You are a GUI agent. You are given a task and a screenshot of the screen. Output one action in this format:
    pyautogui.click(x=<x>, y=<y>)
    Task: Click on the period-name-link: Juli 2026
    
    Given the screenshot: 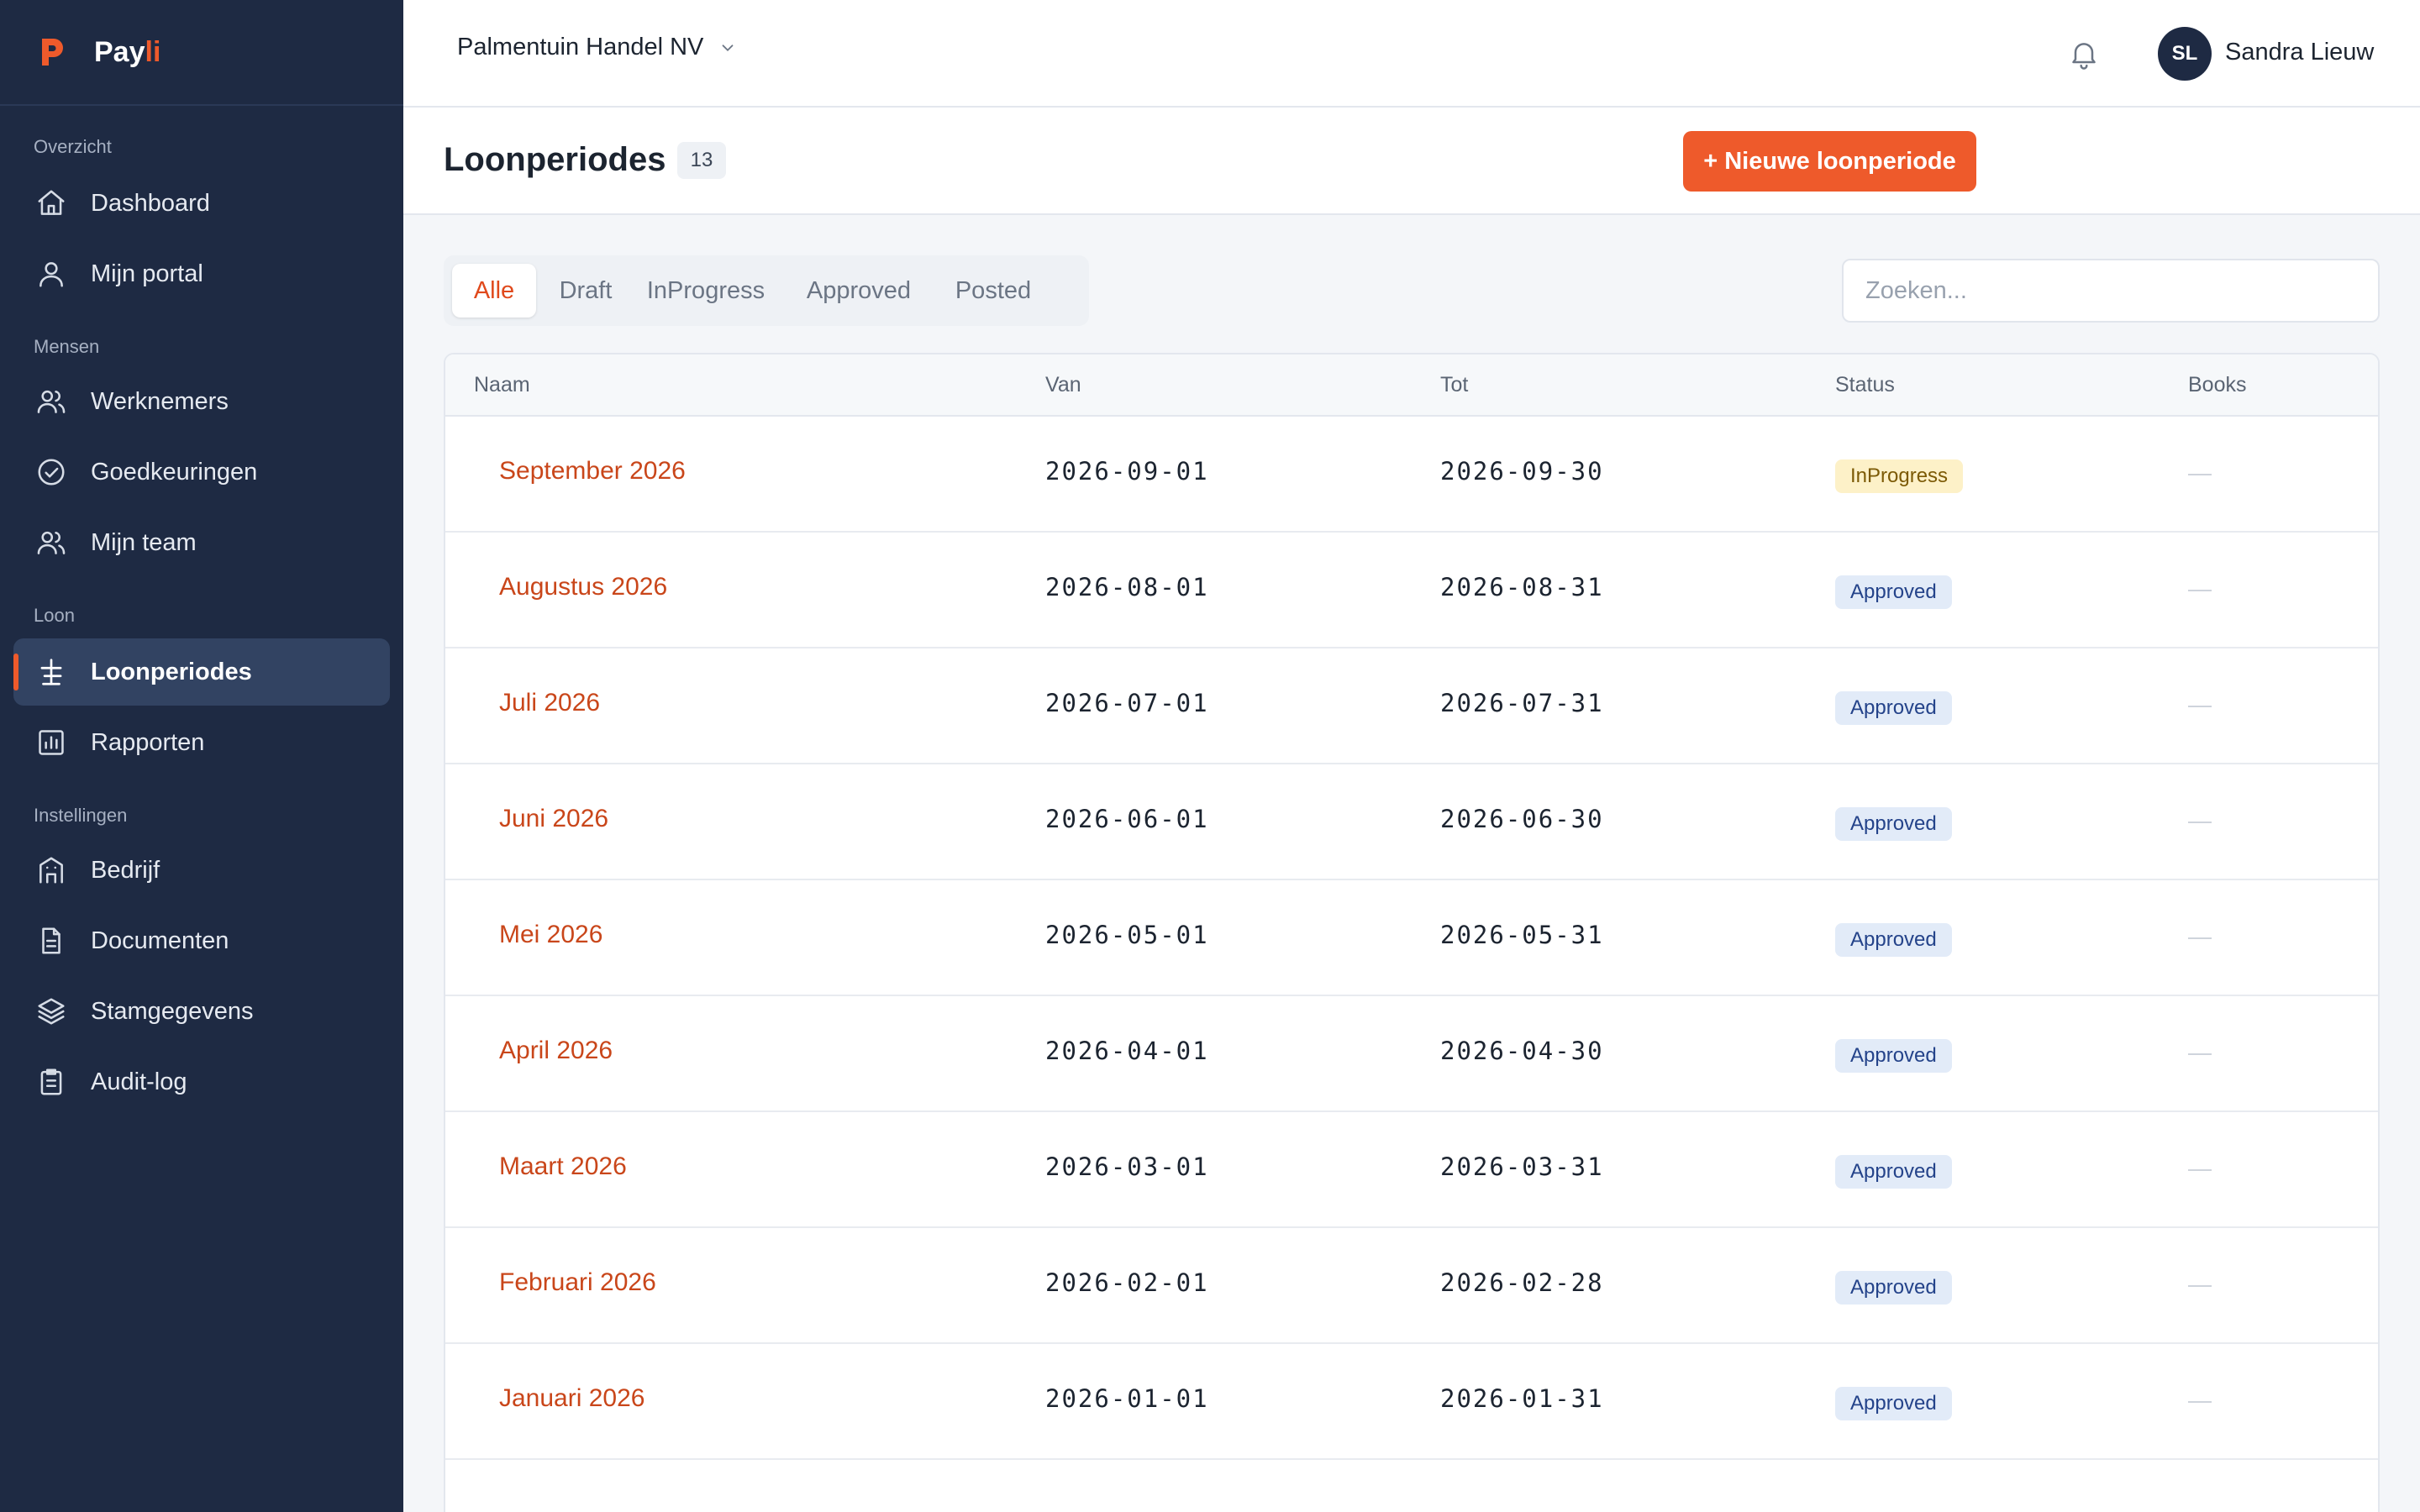 What is the action you would take?
    pyautogui.click(x=549, y=703)
    